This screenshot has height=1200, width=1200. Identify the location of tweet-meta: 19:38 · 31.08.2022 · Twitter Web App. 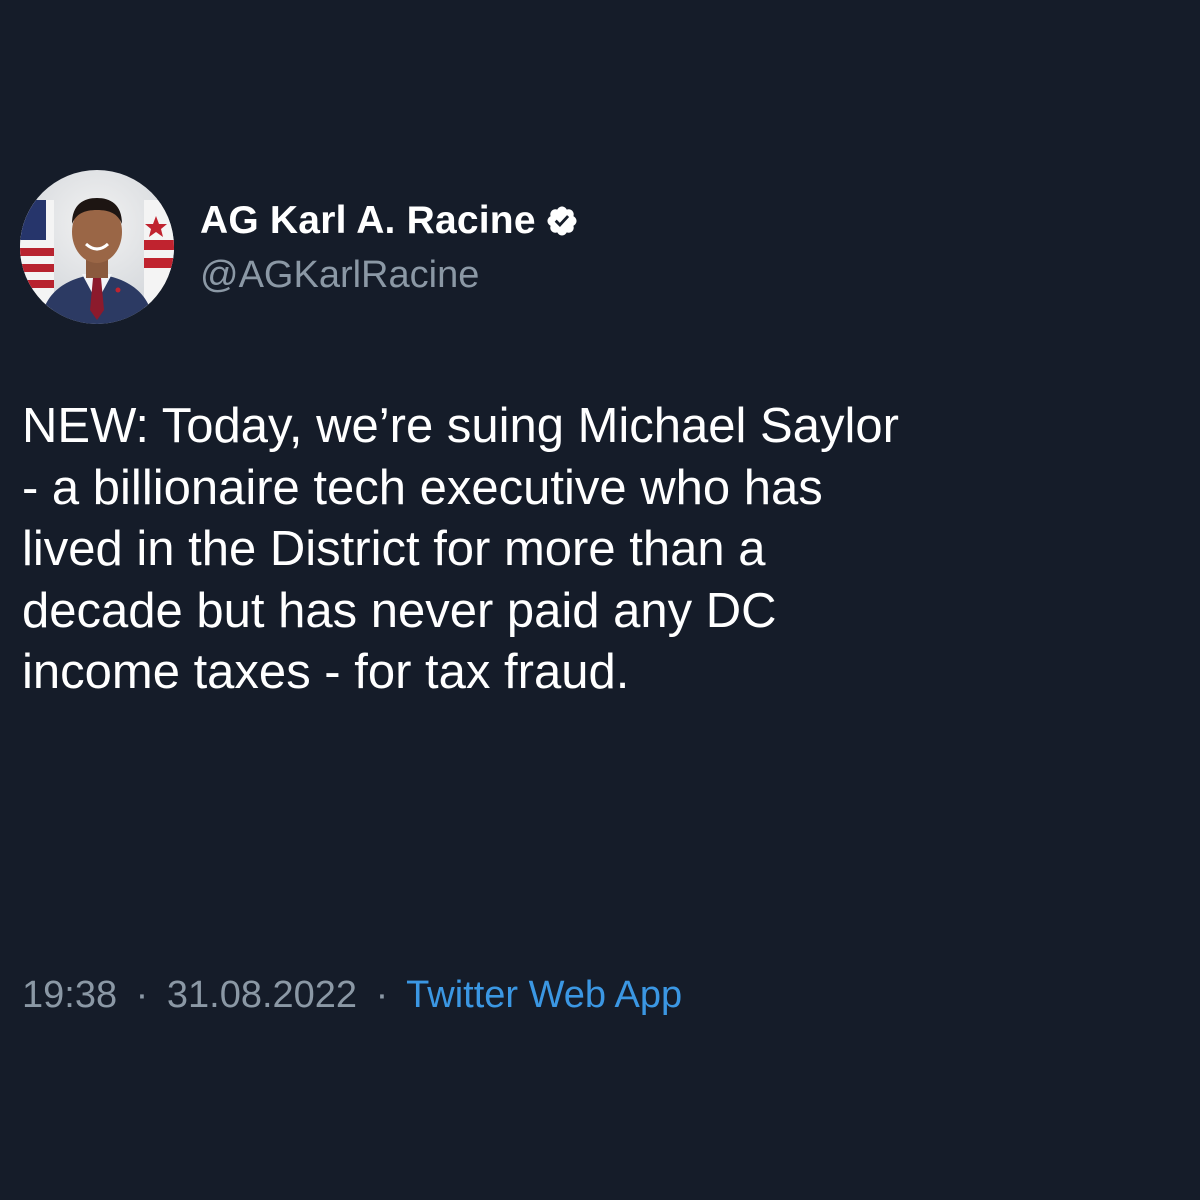
(352, 995).